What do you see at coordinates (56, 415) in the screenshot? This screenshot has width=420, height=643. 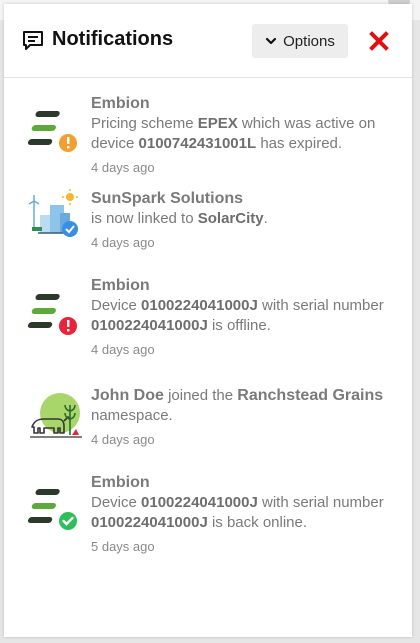 I see `farm-namespace-icon` at bounding box center [56, 415].